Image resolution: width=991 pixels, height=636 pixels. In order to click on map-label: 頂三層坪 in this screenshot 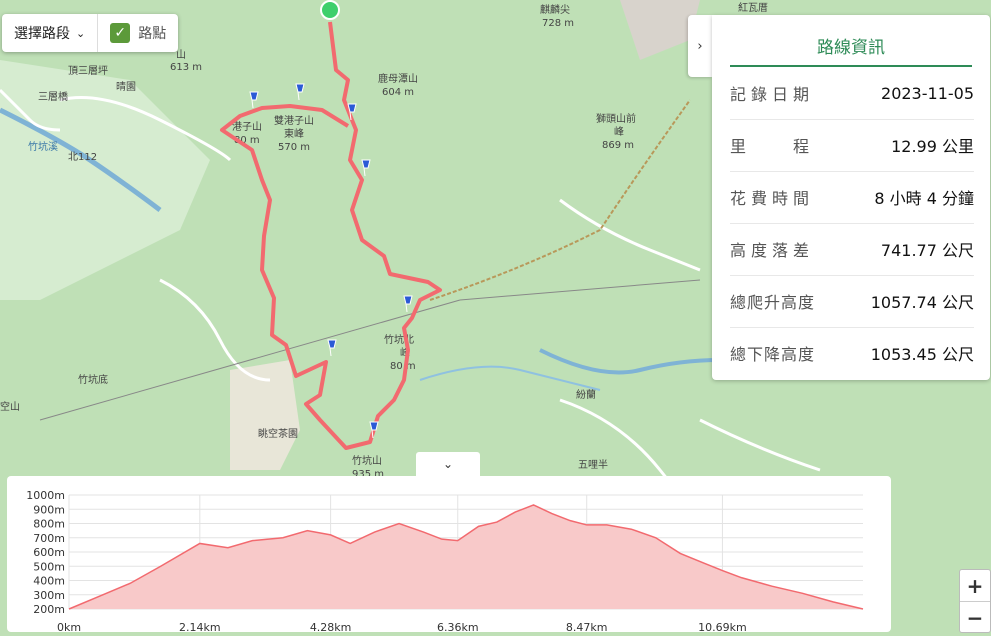, I will do `click(88, 70)`.